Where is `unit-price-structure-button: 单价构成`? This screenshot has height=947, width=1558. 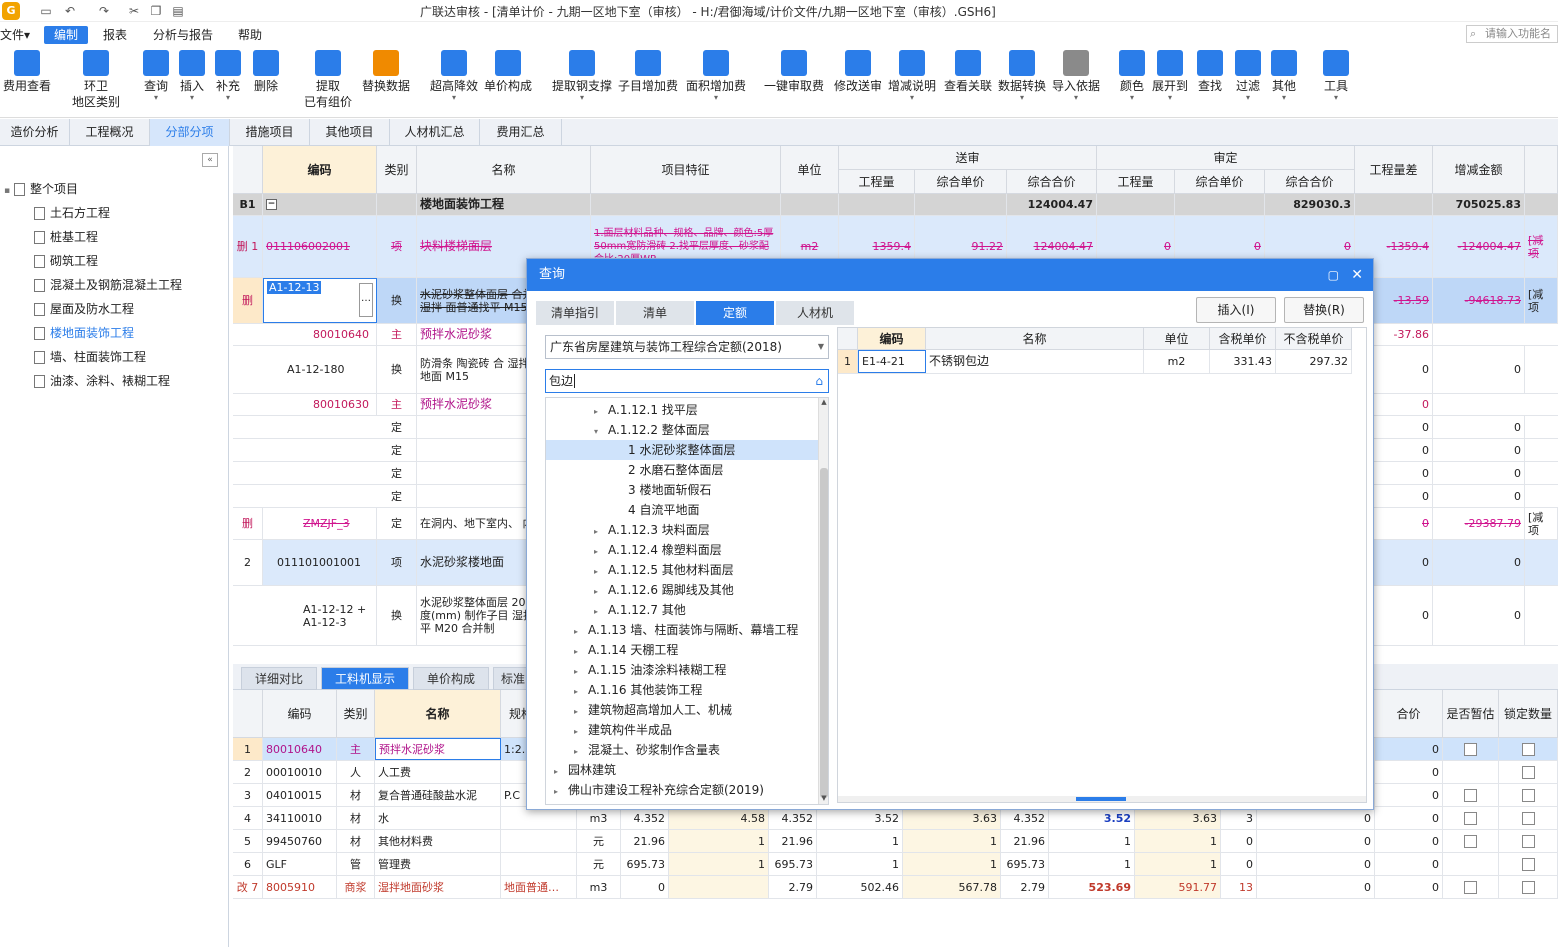
unit-price-structure-button: 单价构成 is located at coordinates (508, 72).